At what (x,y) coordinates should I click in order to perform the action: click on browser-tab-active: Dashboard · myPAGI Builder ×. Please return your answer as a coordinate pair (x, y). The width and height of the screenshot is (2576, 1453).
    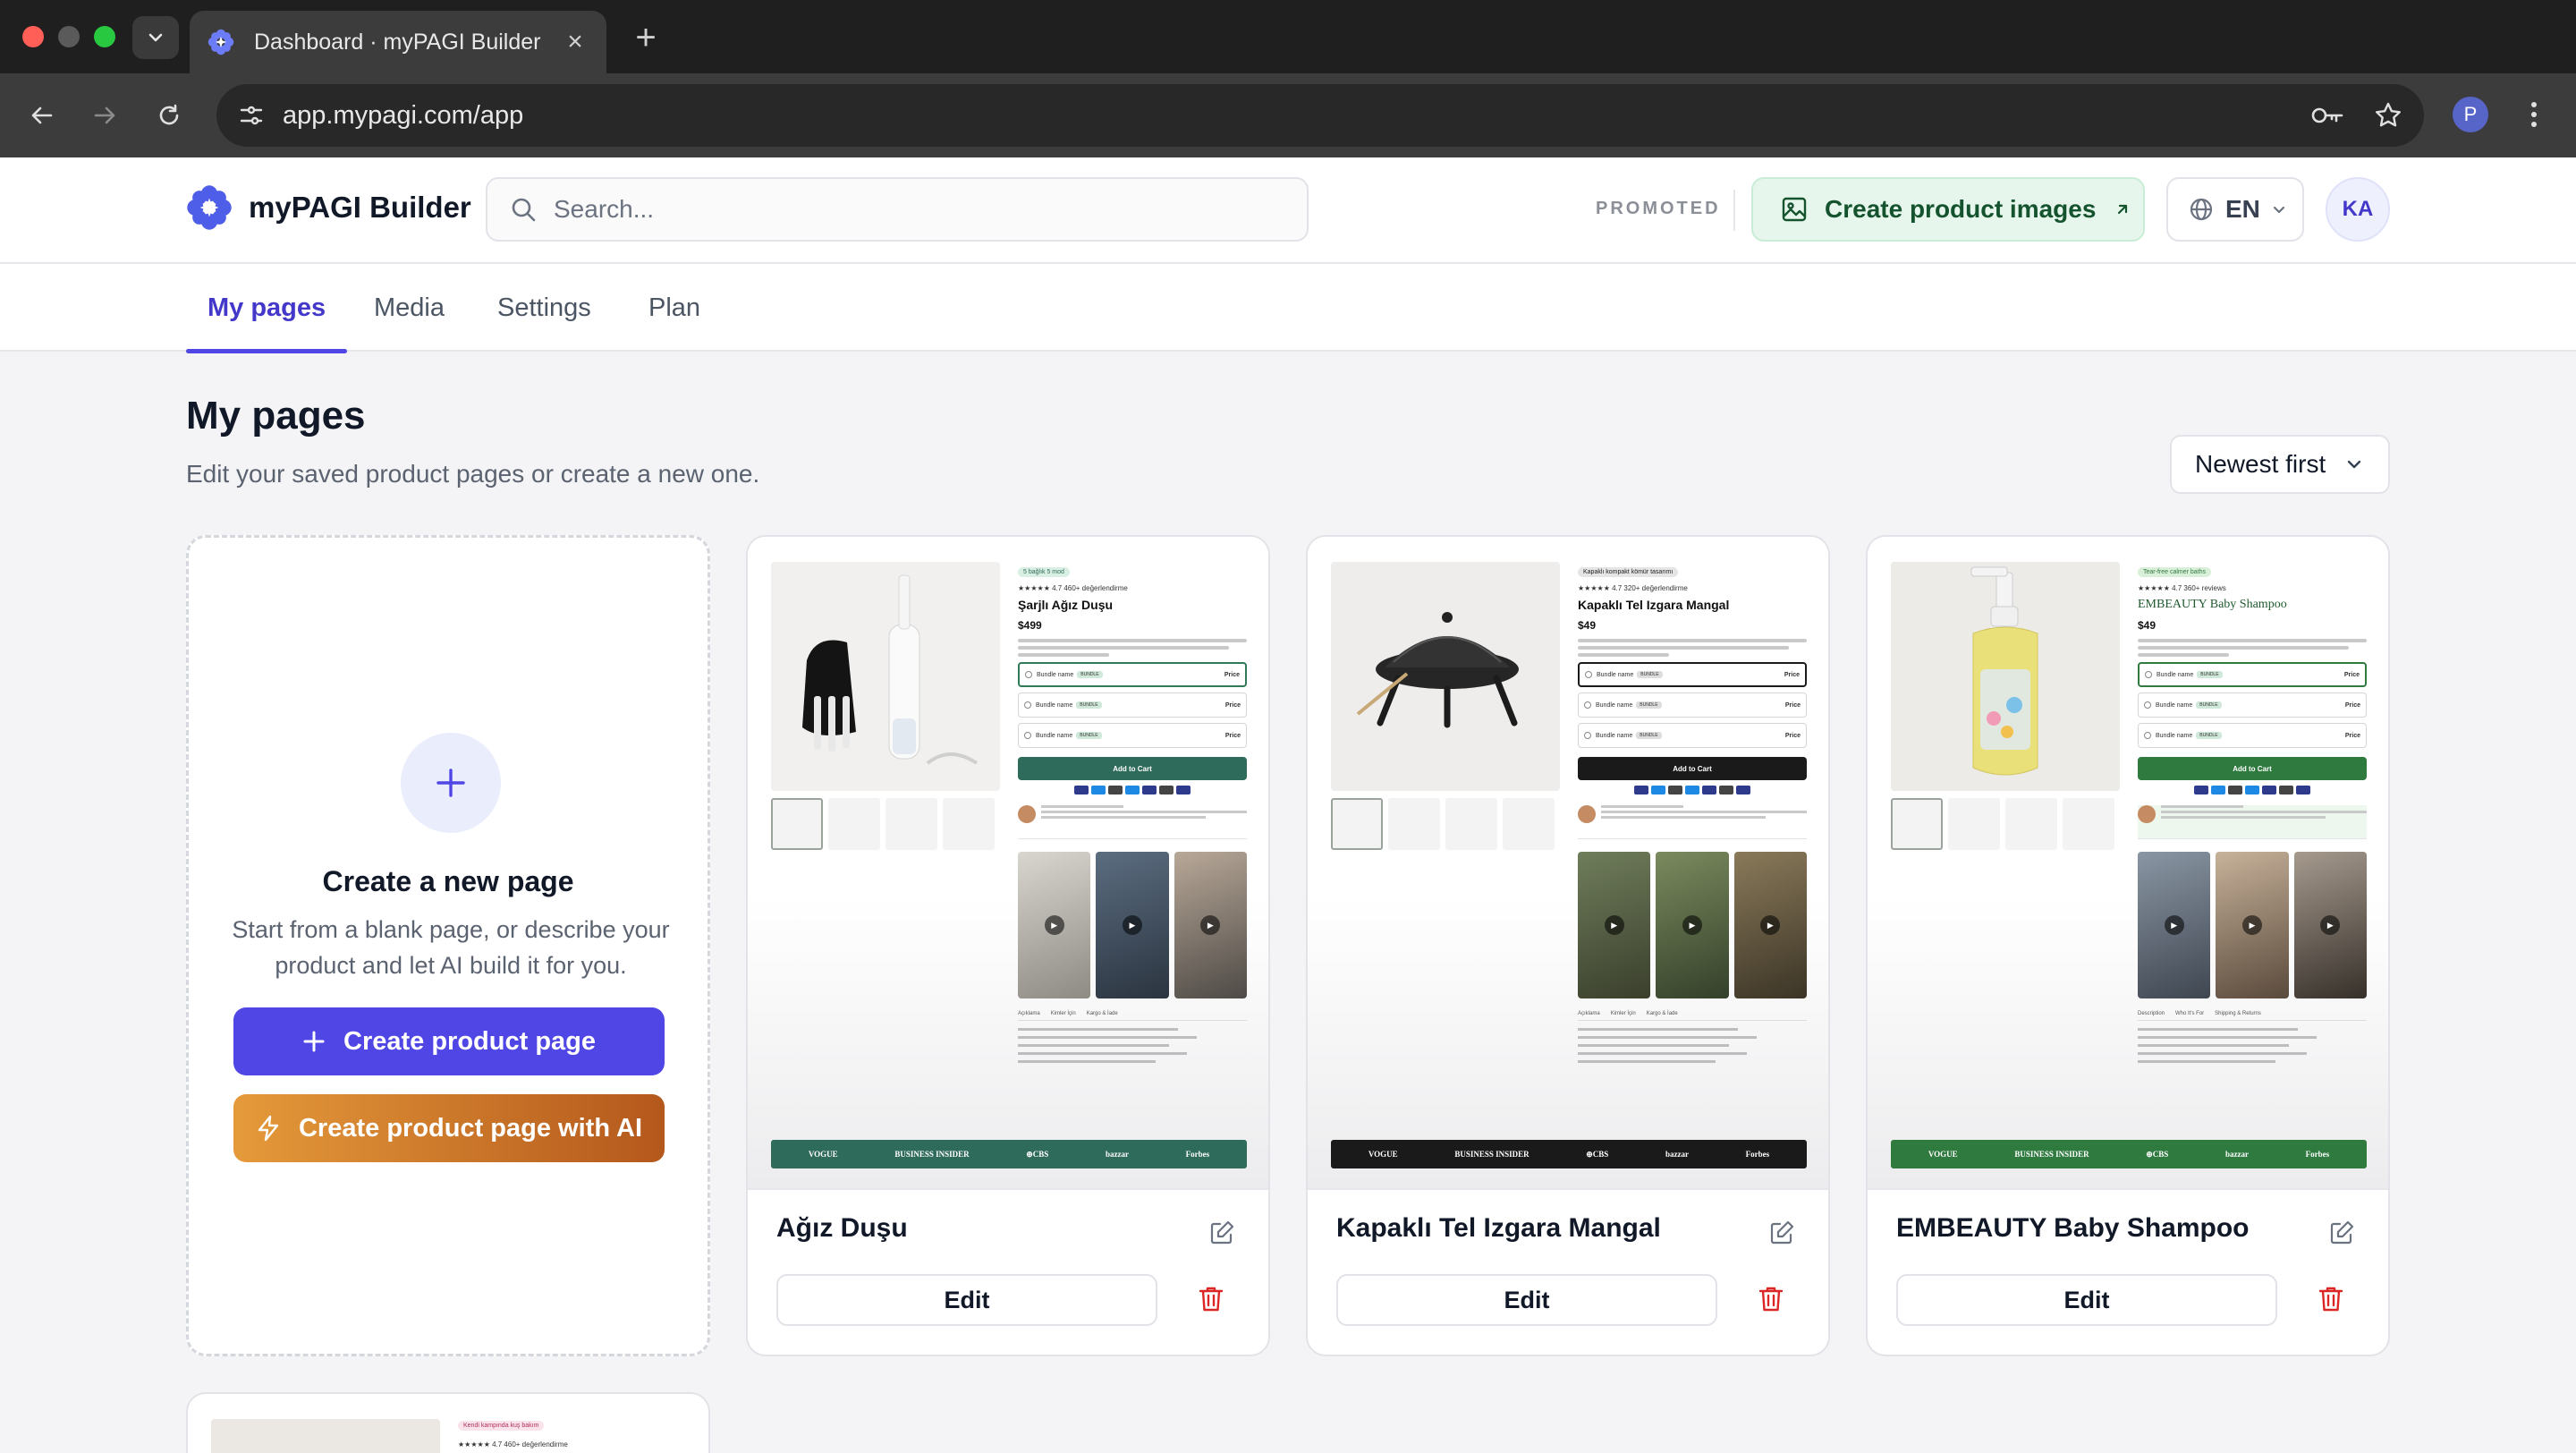
    Looking at the image, I should click on (398, 42).